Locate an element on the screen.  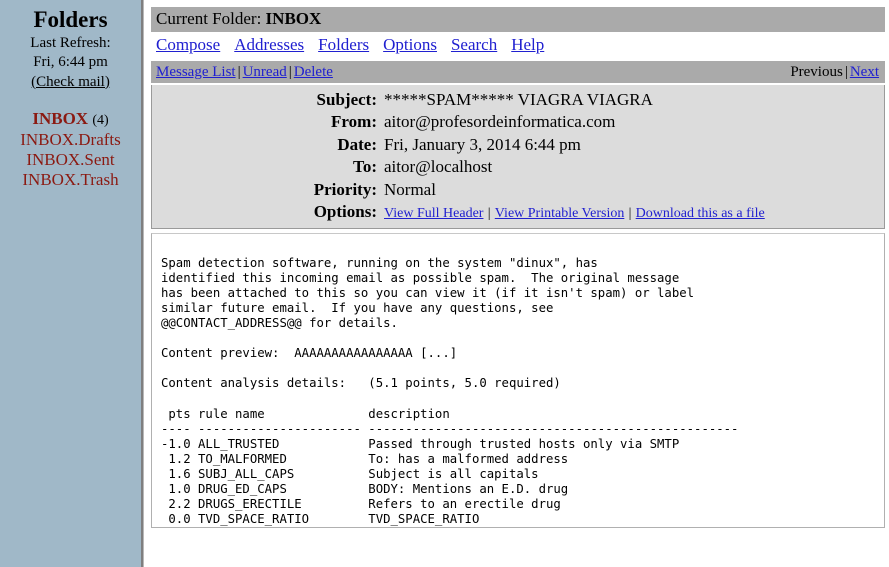
folder-item-drafts: INBOX.Drafts is located at coordinates (70, 140).